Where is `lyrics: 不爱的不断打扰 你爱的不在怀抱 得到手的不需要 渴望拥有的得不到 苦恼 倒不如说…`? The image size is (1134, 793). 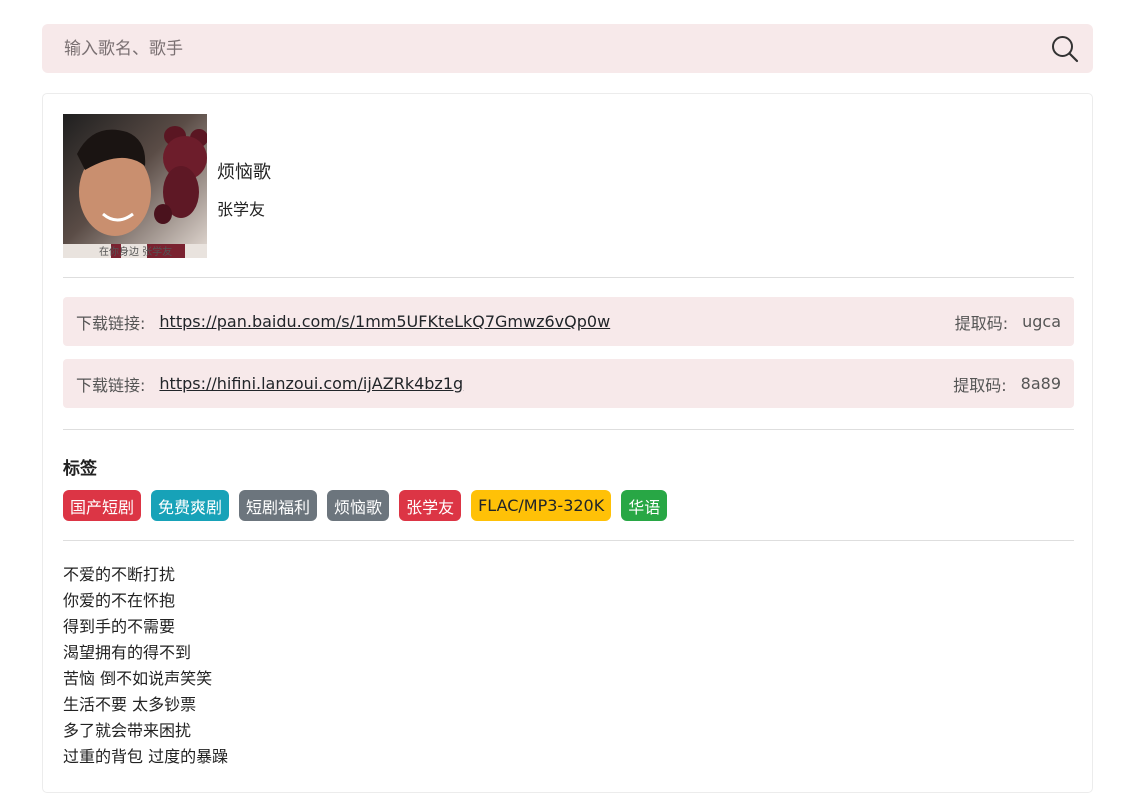 lyrics: 不爱的不断打扰 你爱的不在怀抱 得到手的不需要 渴望拥有的得不到 苦恼 倒不如说… is located at coordinates (145, 666).